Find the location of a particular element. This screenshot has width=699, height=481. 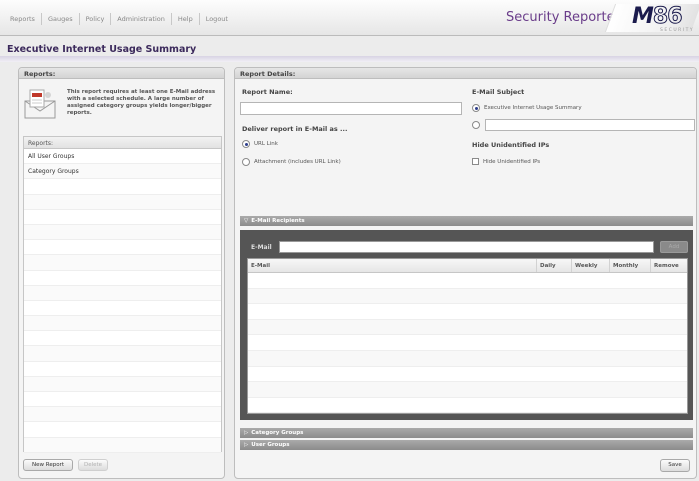

url-link-radio is located at coordinates (246, 144).